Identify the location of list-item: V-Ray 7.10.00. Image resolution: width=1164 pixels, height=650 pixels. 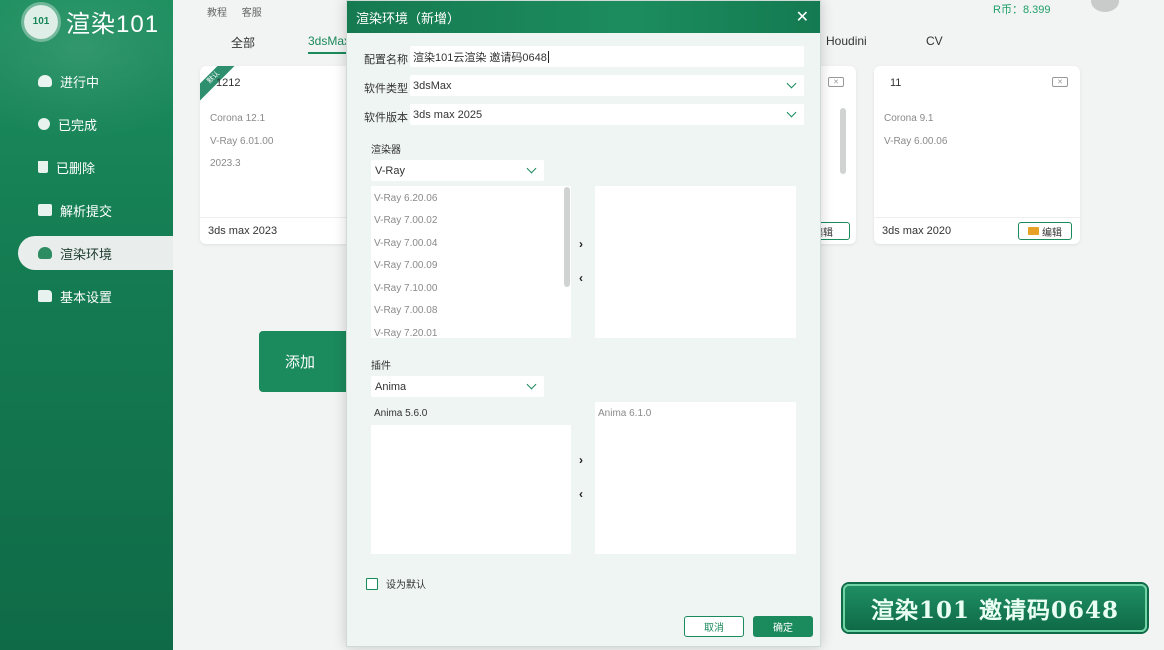
(471, 288).